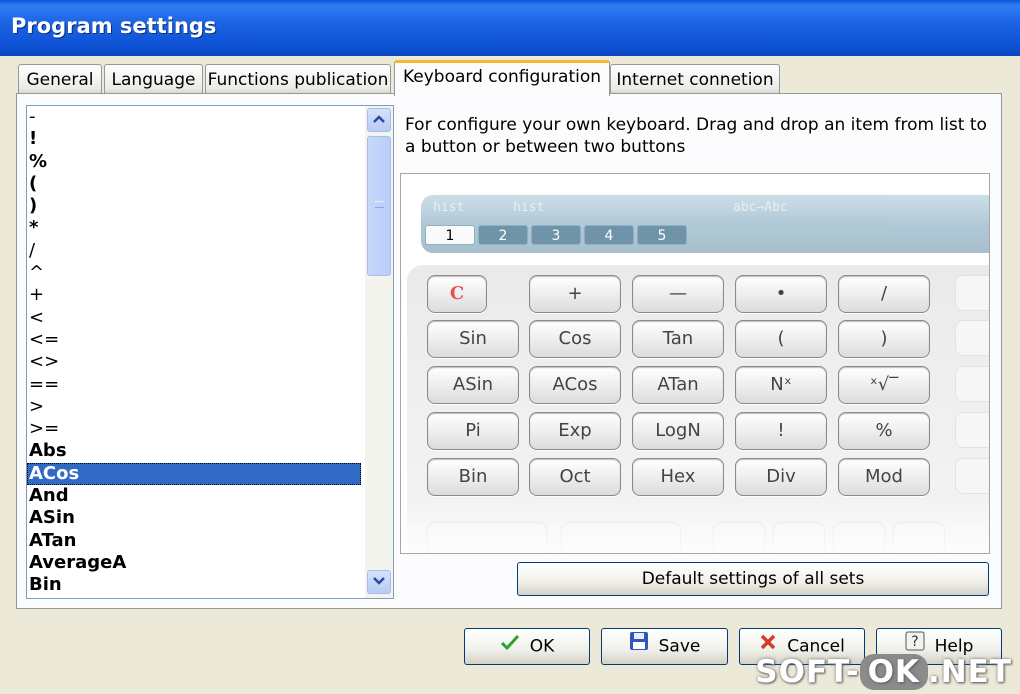 The image size is (1020, 694). Describe the element at coordinates (197, 184) in the screenshot. I see `list-item: (` at that location.